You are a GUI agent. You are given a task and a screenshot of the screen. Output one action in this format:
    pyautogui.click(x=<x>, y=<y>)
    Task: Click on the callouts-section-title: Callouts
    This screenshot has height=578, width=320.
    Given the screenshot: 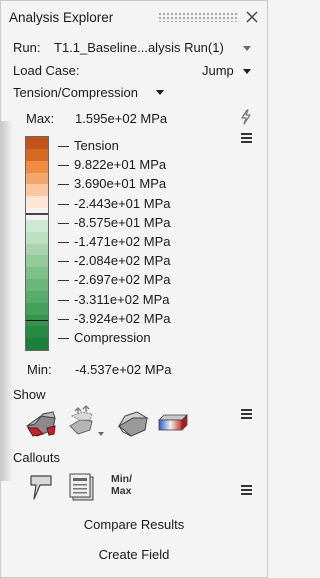 What is the action you would take?
    pyautogui.click(x=36, y=457)
    